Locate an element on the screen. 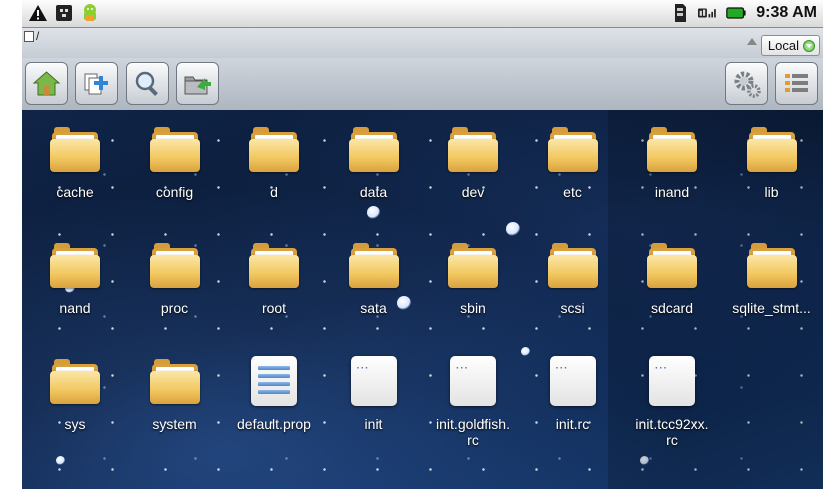 Image resolution: width=823 pixels, height=489 pixels. home-button is located at coordinates (46, 83).